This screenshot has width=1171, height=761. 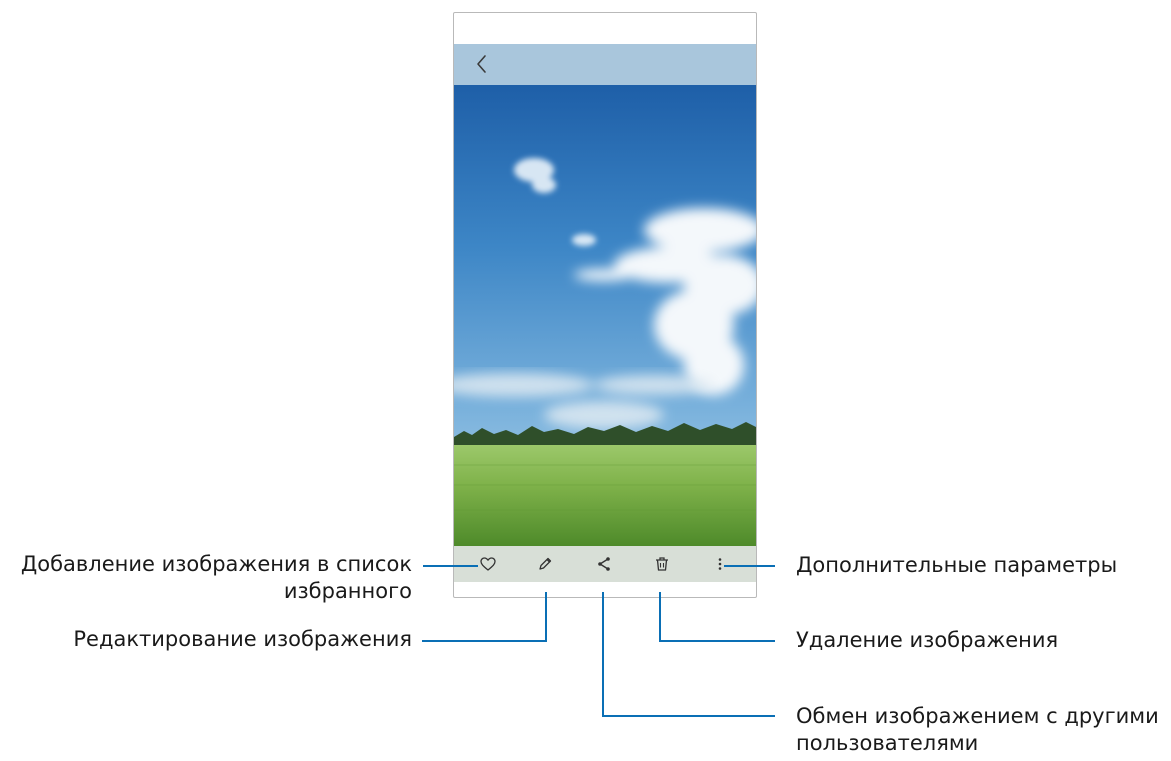 I want to click on delete-button, so click(x=662, y=564).